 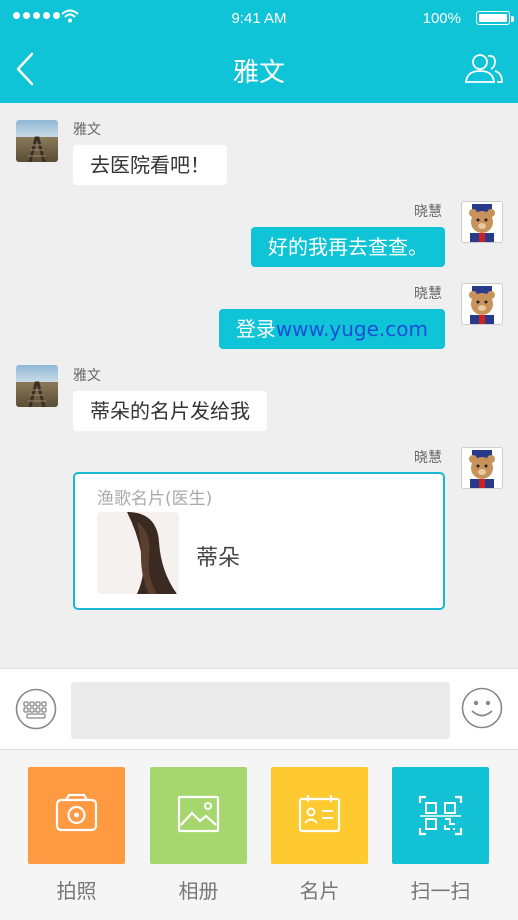 I want to click on card-button, so click(x=319, y=815).